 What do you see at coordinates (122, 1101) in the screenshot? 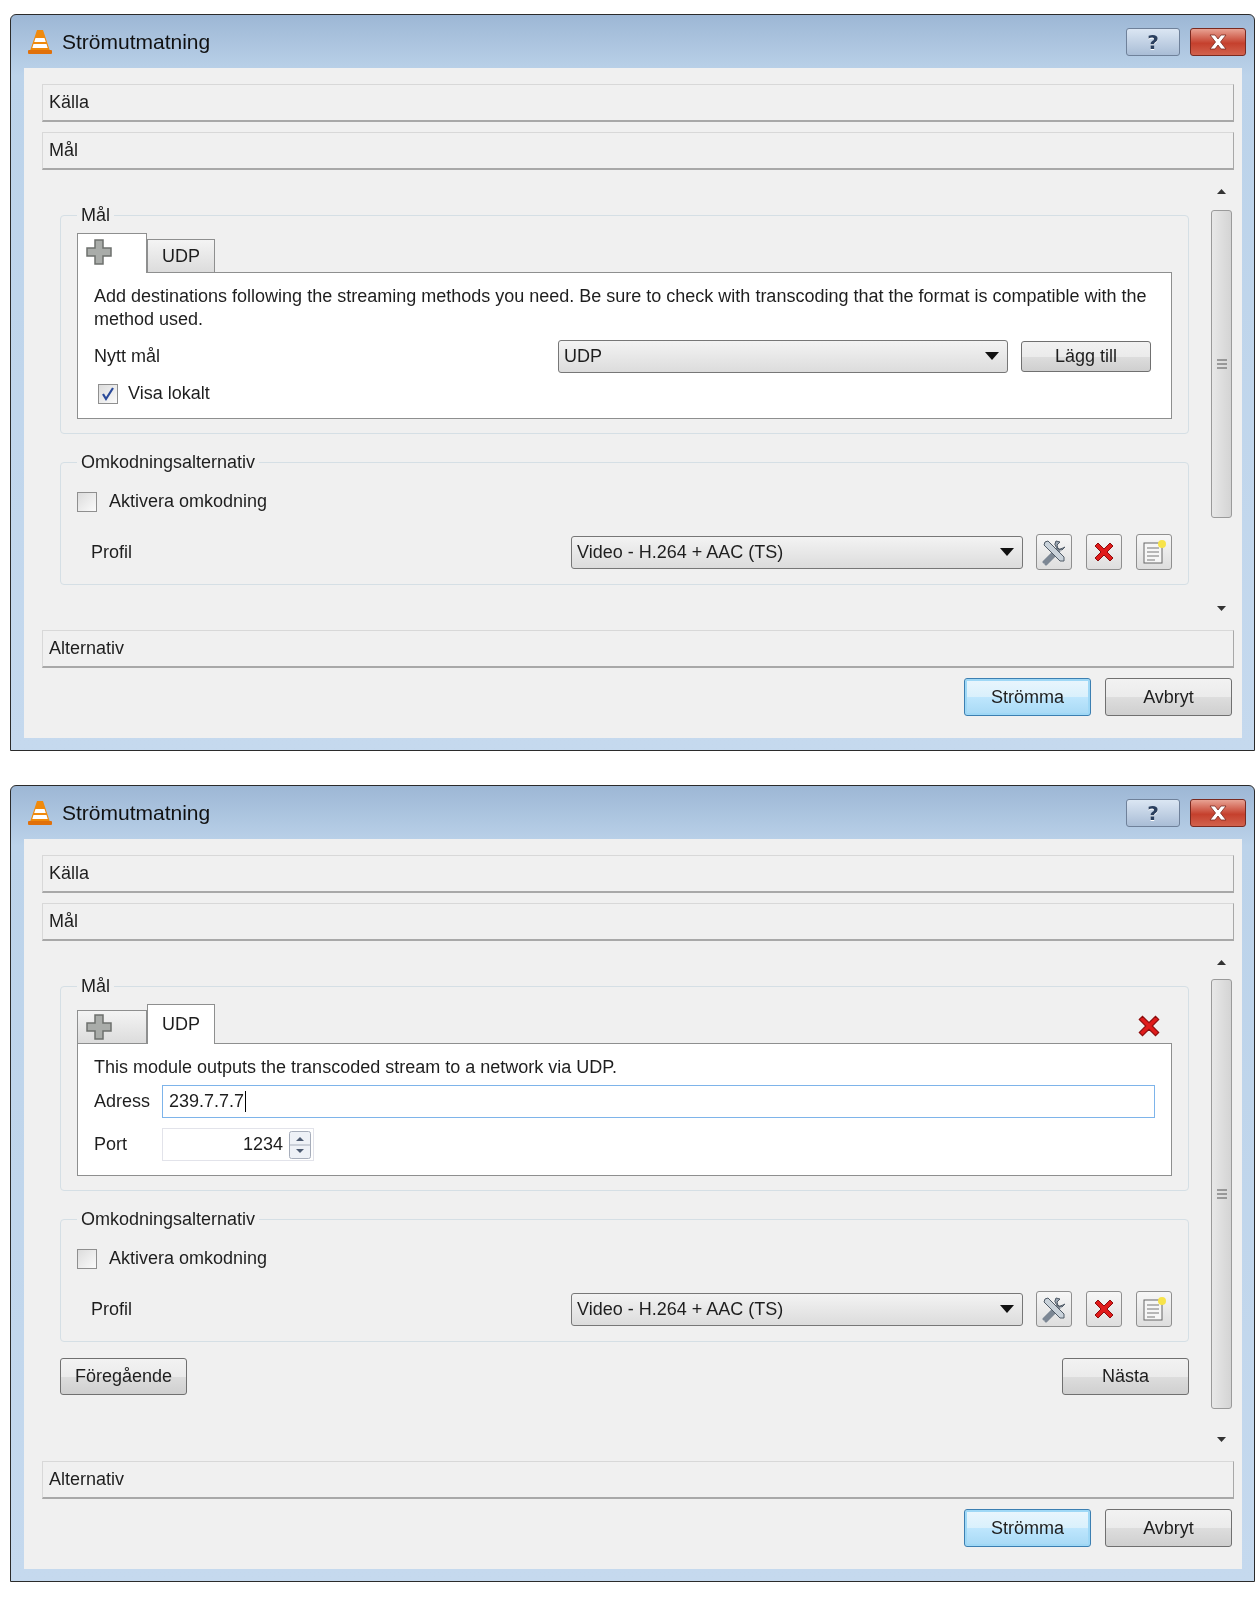
I see `field-label: Adress` at bounding box center [122, 1101].